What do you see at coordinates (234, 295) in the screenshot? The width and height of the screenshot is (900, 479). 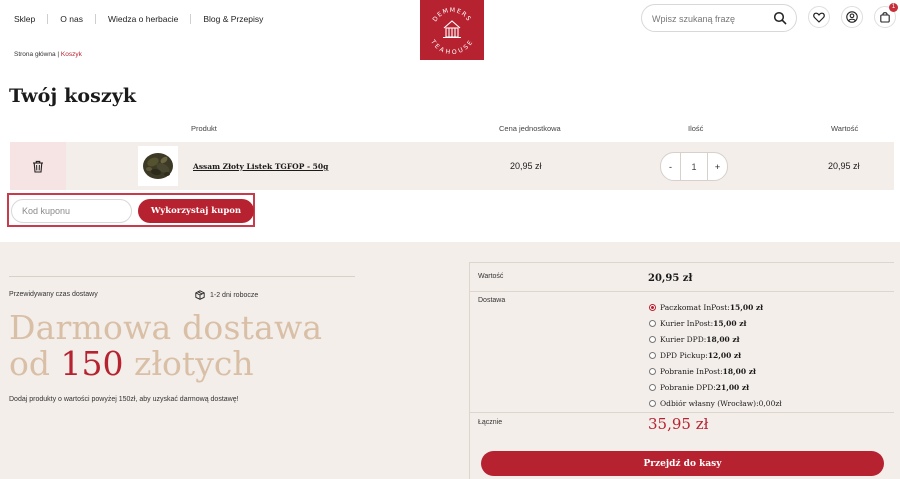 I see `delivery-time-value: 1-2 dni robocze` at bounding box center [234, 295].